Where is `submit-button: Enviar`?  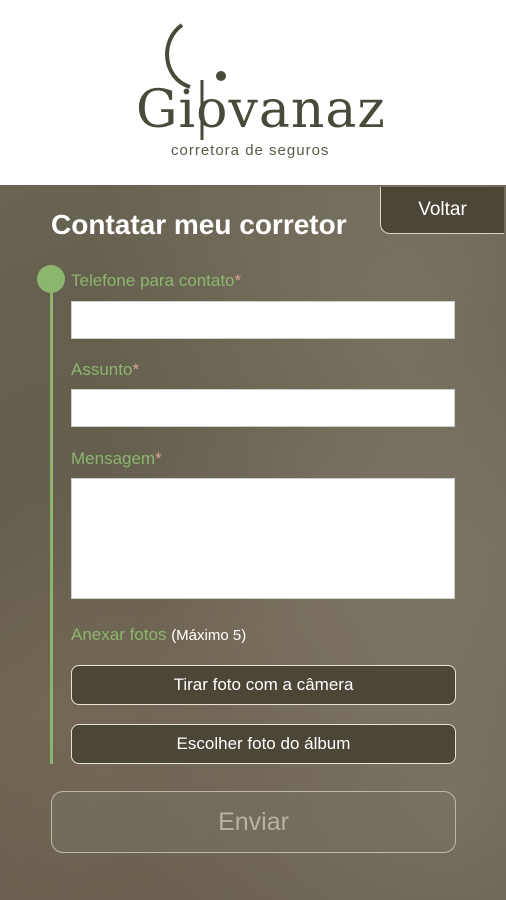 submit-button: Enviar is located at coordinates (253, 822).